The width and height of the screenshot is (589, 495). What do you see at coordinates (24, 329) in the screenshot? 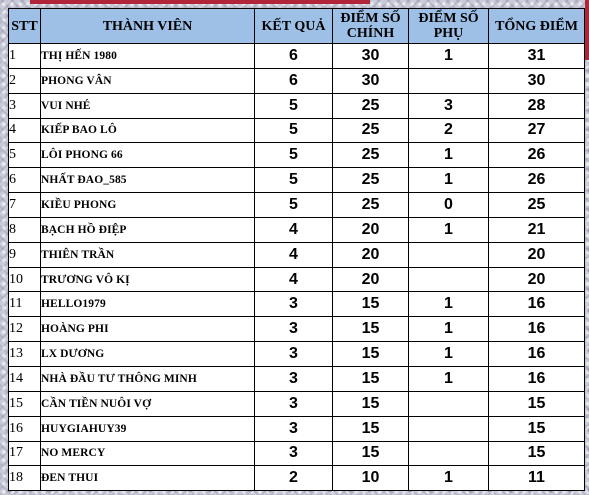
I see `row-rank: 12` at bounding box center [24, 329].